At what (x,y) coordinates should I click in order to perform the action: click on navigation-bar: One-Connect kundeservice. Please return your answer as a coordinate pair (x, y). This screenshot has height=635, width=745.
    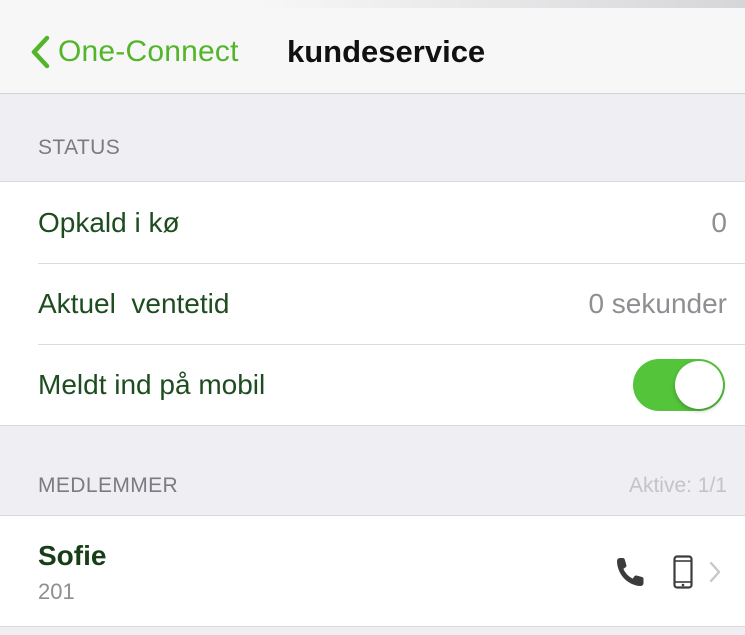
    Looking at the image, I should click on (372, 47).